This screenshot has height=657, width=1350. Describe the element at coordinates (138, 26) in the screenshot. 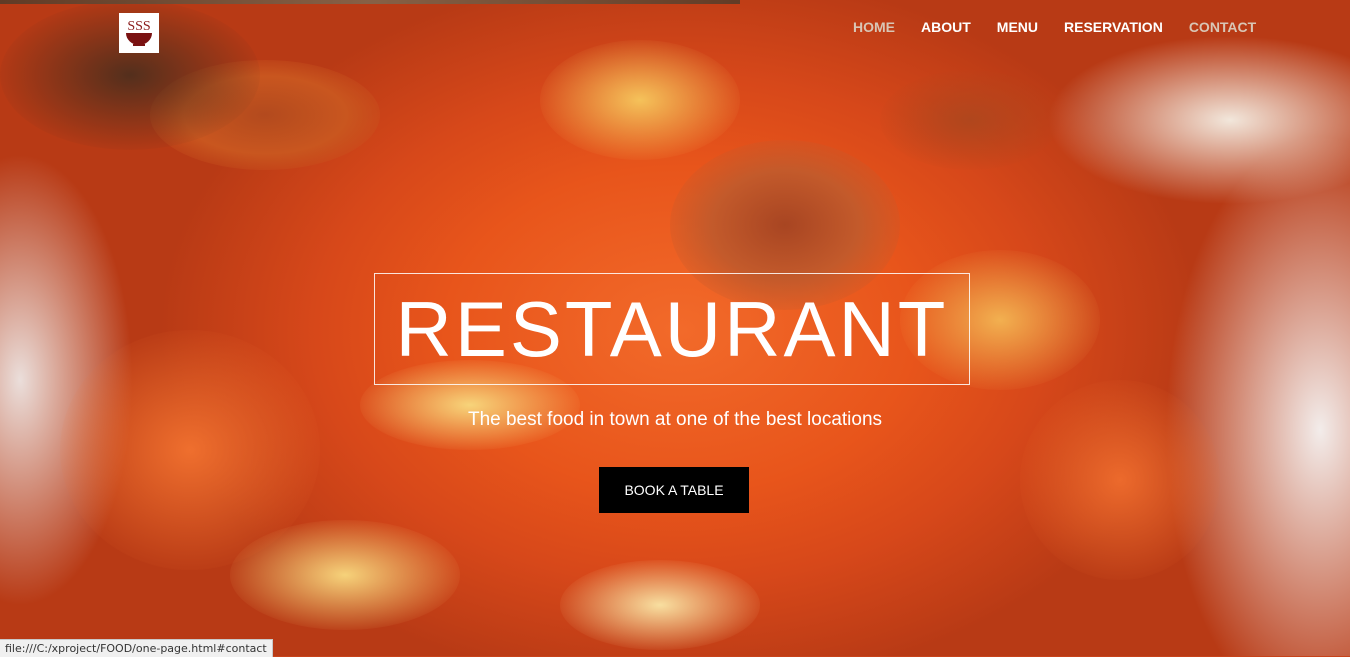

I see `svg-text: SSS` at that location.